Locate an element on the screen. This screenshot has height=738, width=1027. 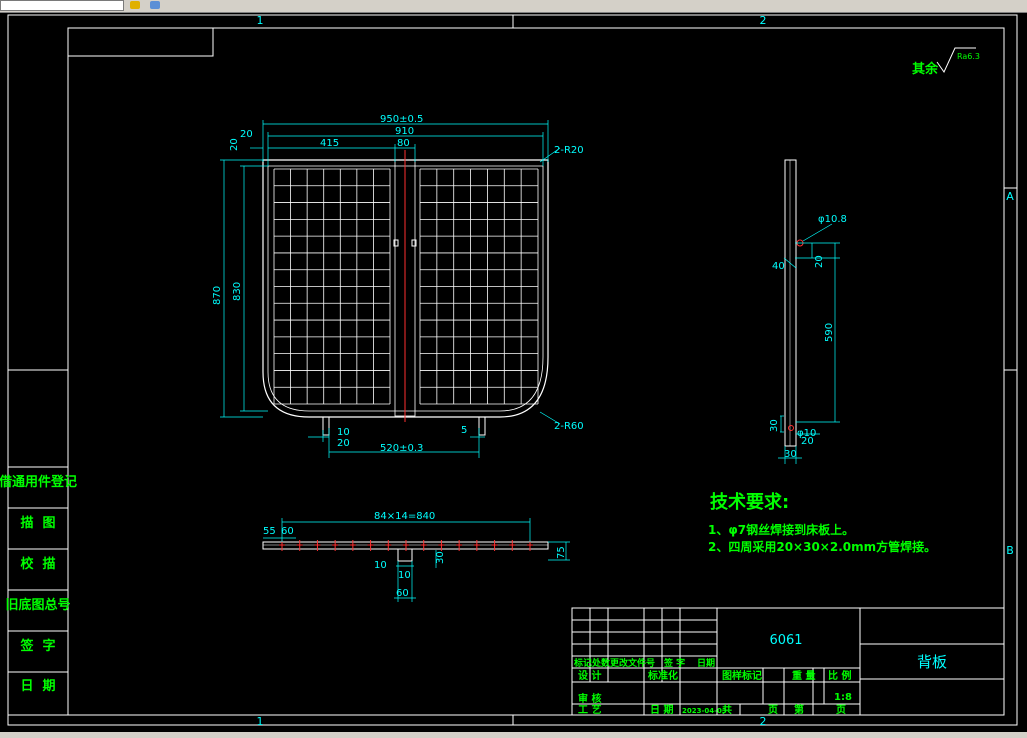
note-1: 1、φ7钢丝焊接到床板上。 is located at coordinates (781, 529).